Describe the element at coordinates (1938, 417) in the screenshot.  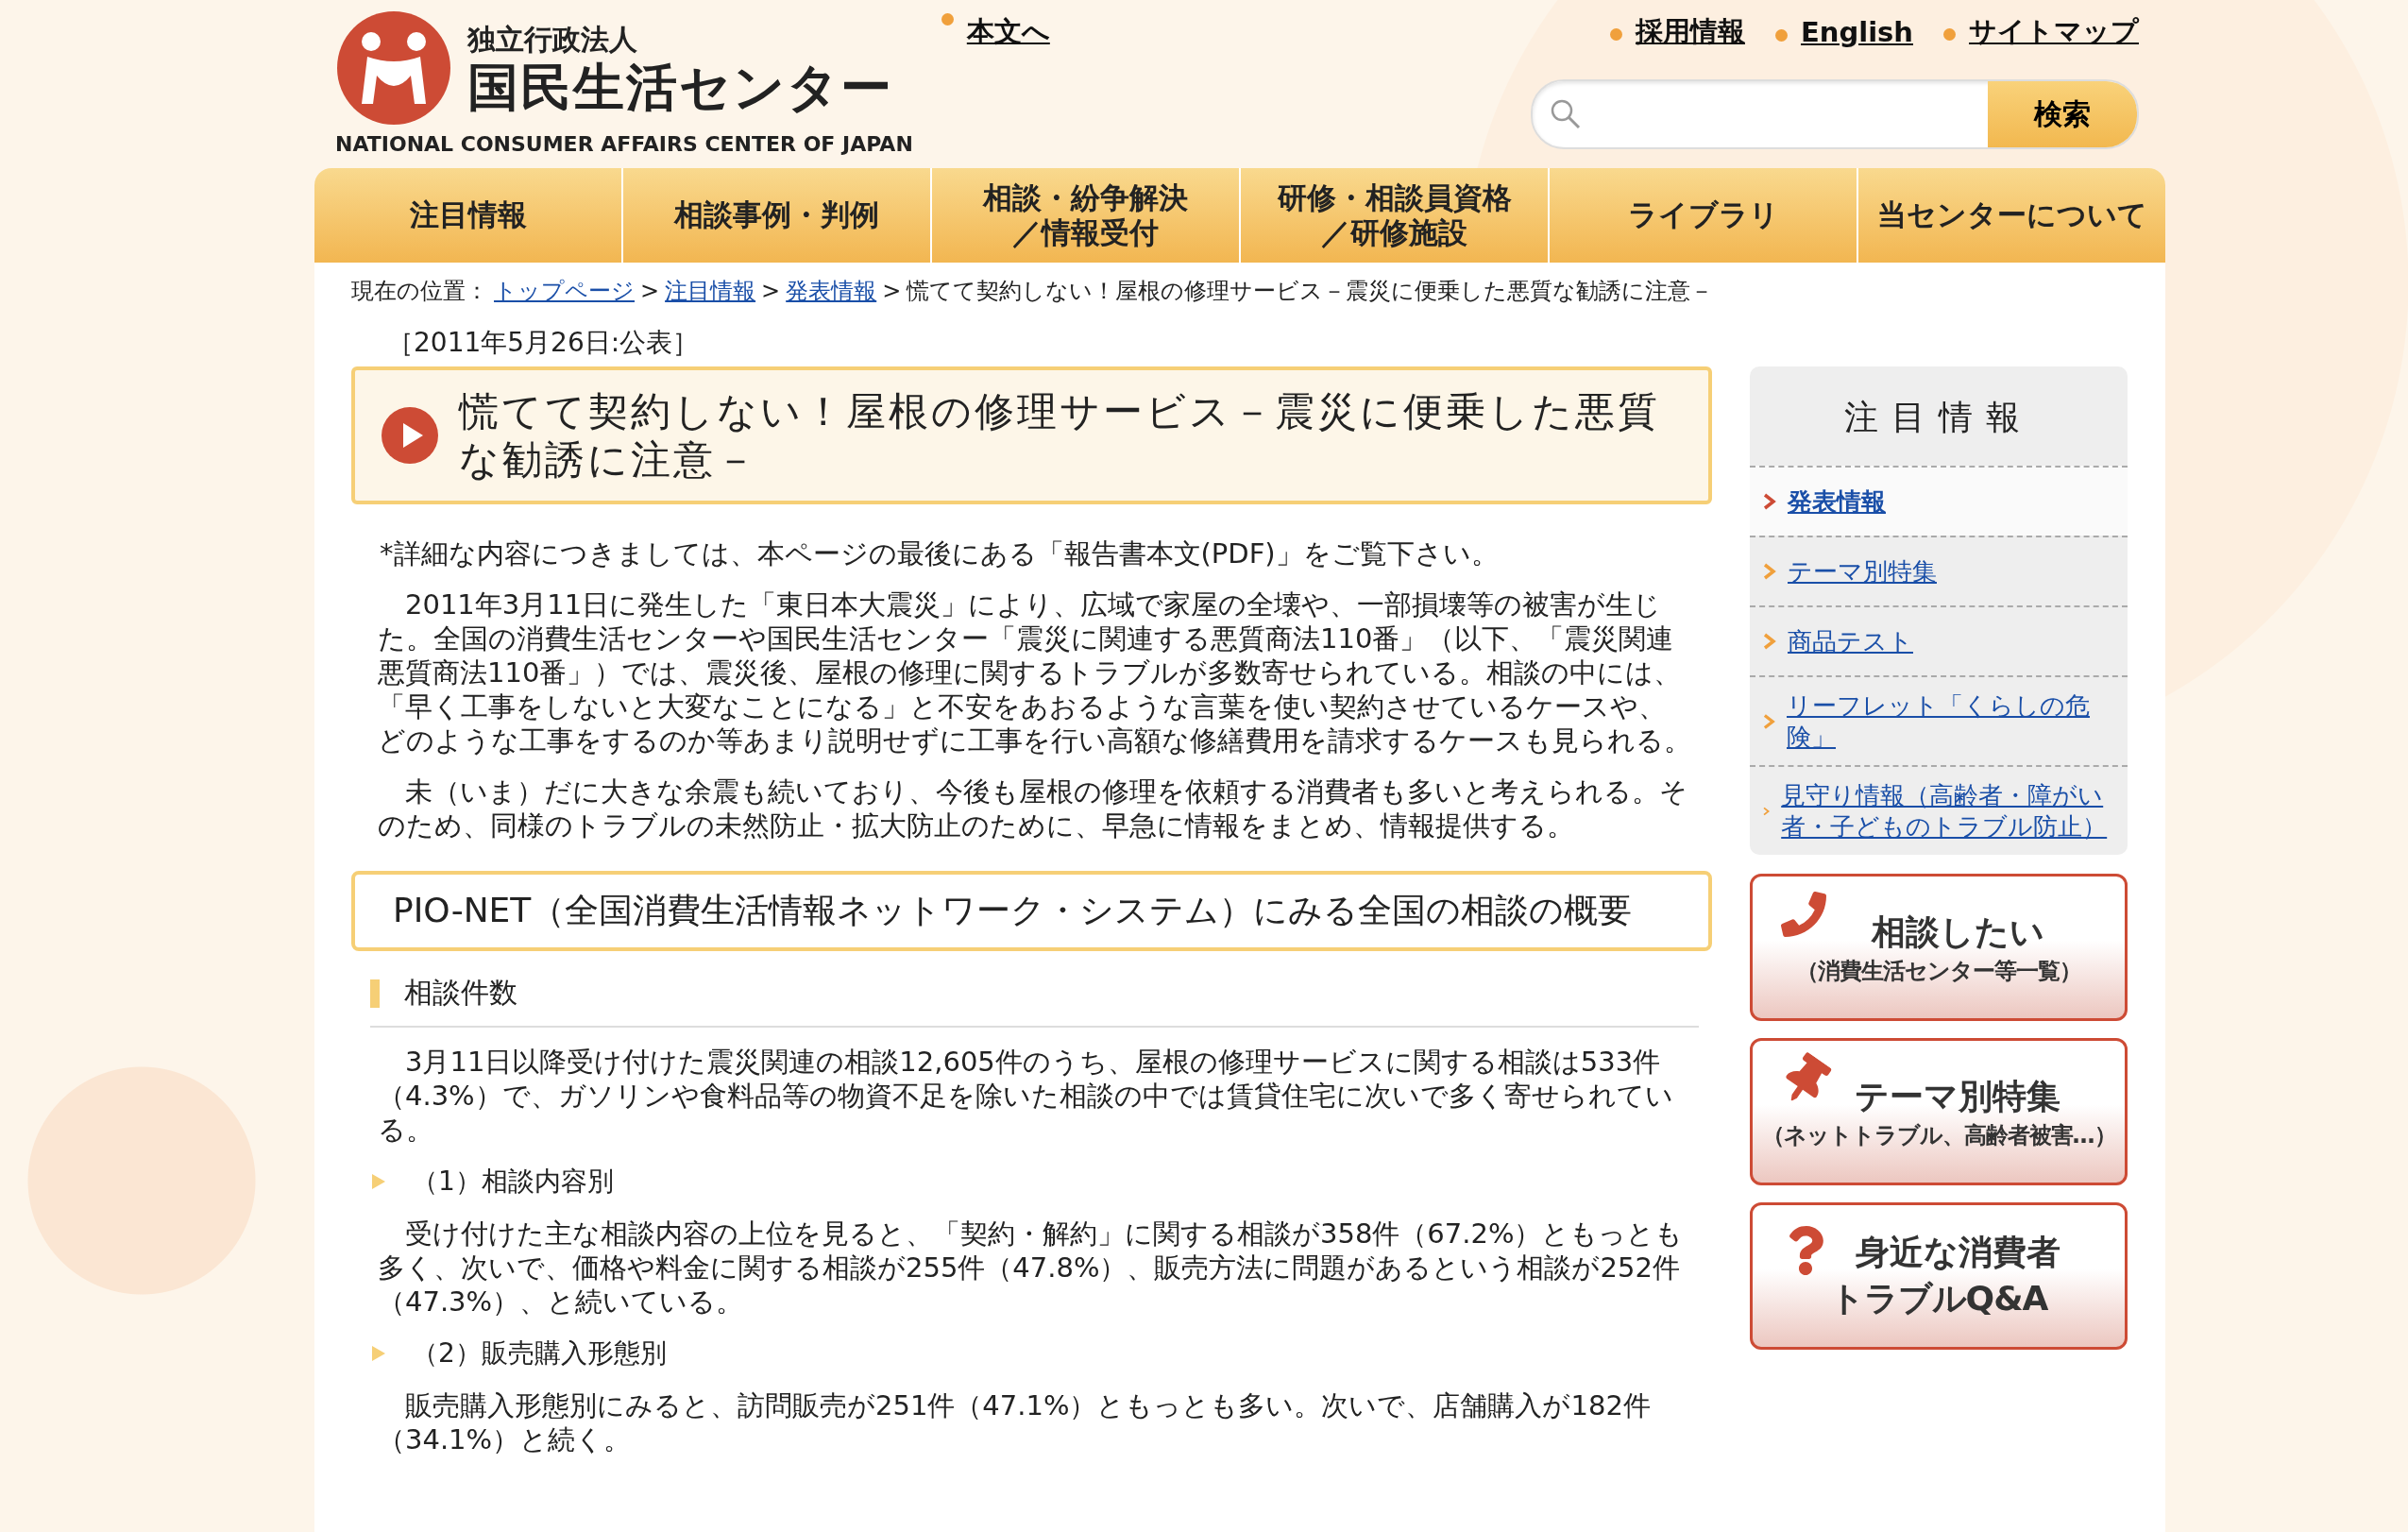
I see `sidebar-title: 注目情報` at that location.